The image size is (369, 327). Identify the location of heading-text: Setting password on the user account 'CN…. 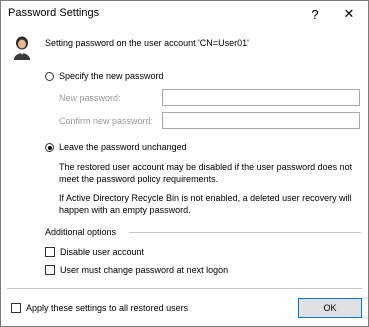
(147, 43).